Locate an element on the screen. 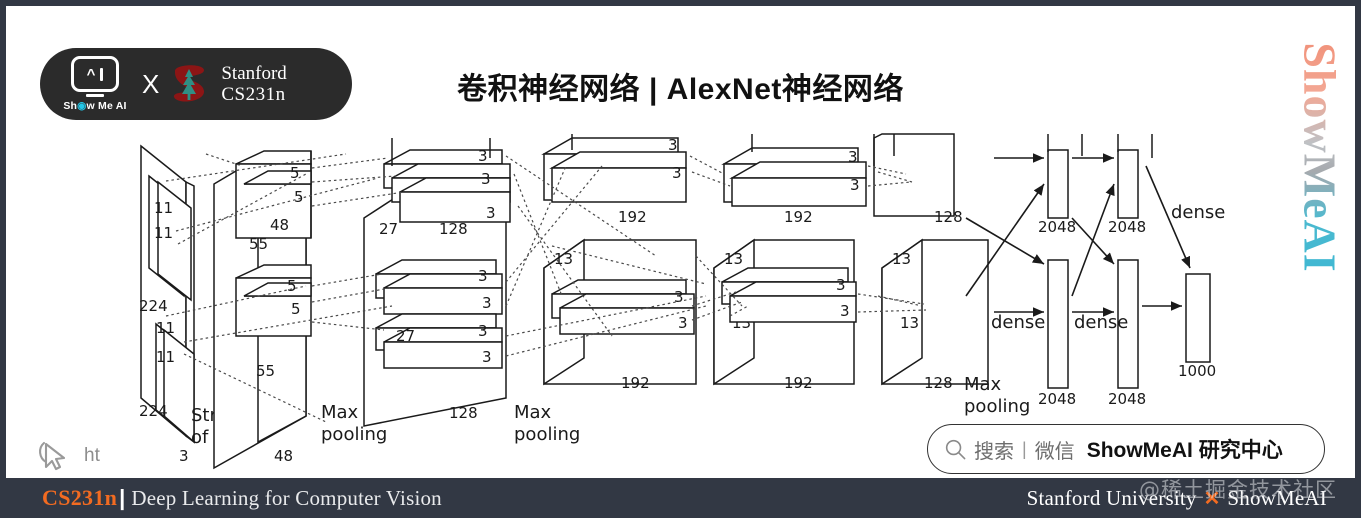 The width and height of the screenshot is (1361, 518). showmeai-logo: ^ Sh◉w Me AI is located at coordinates (95, 84).